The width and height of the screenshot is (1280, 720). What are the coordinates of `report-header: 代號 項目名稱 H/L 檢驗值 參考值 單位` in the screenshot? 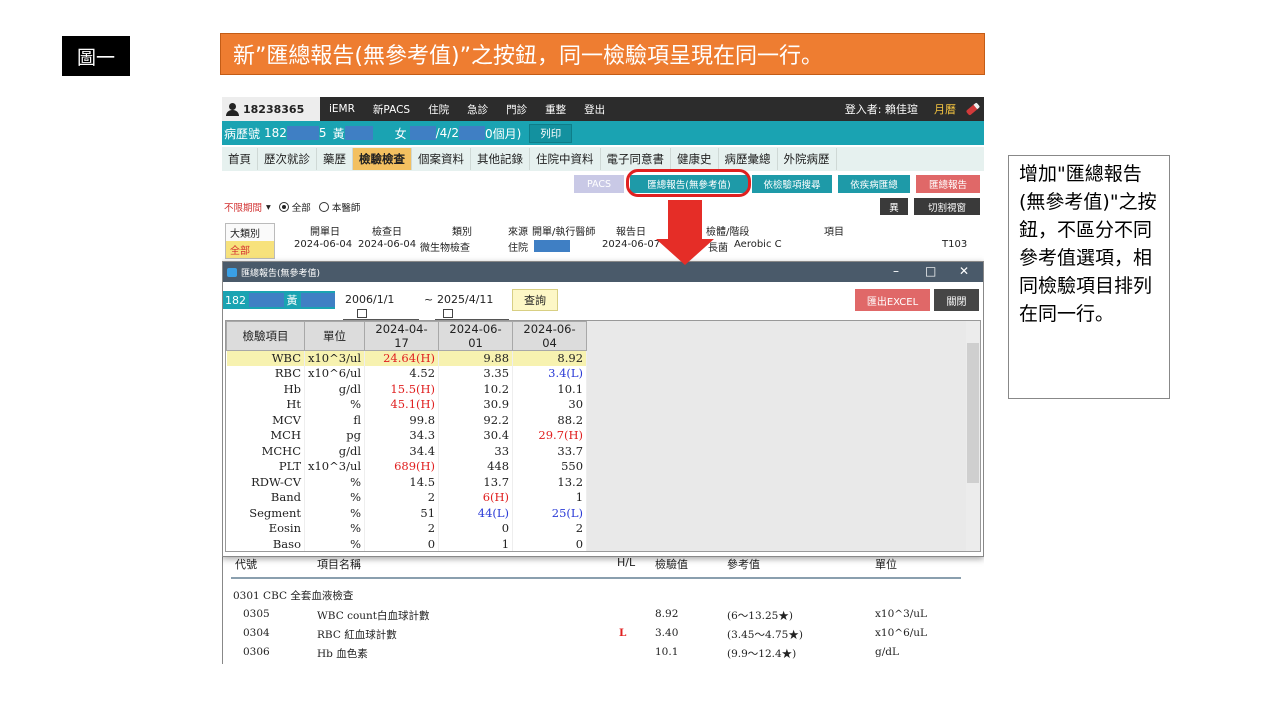 It's located at (593, 565).